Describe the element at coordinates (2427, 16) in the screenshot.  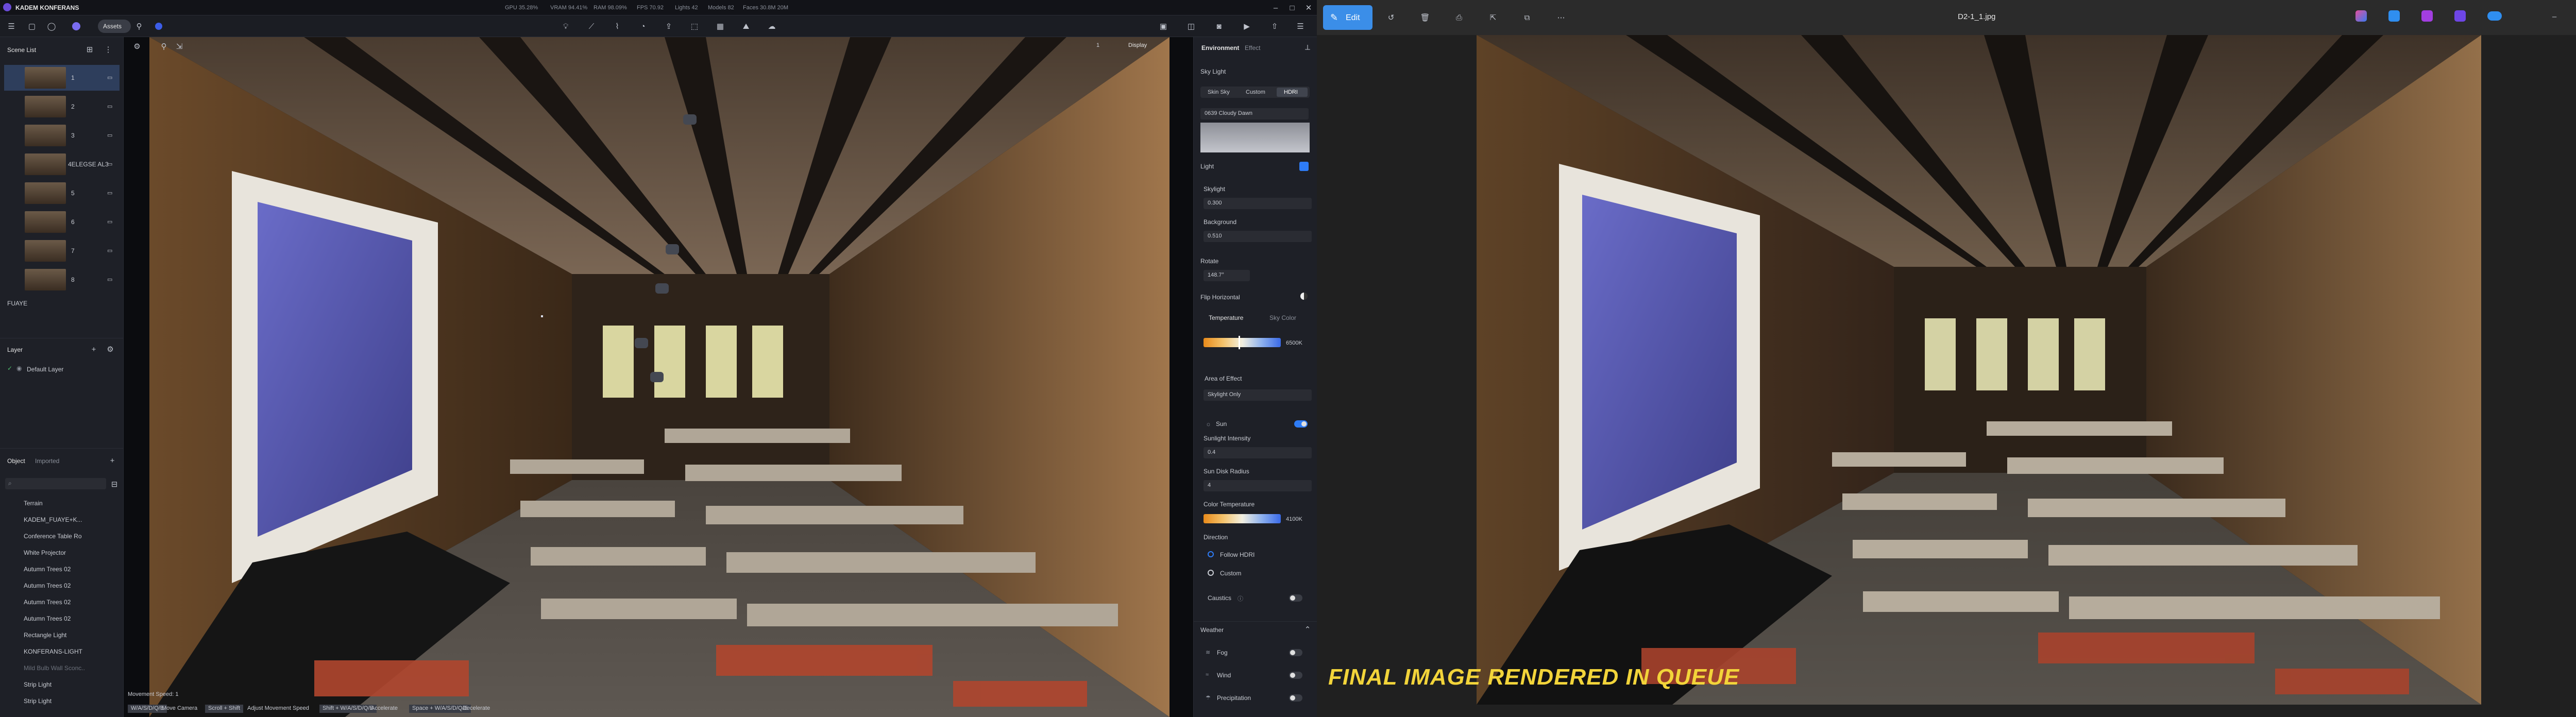
I see `clipchamp-icon` at that location.